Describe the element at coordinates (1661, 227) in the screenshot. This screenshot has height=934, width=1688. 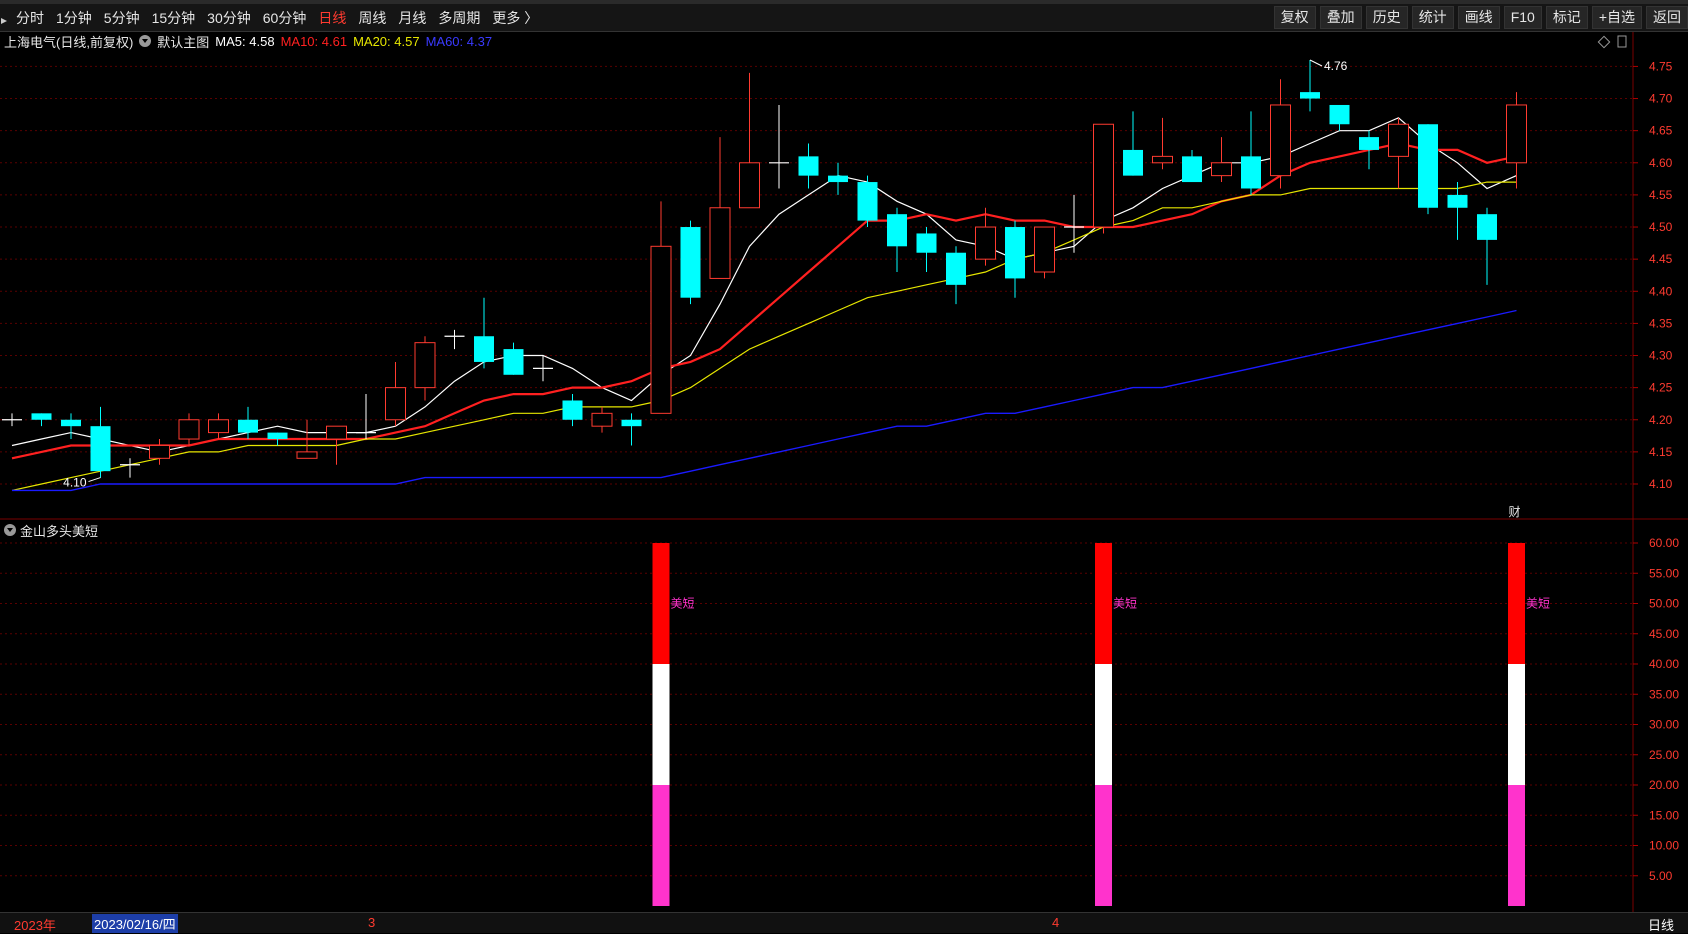
I see `y-tick-label: 4.50` at that location.